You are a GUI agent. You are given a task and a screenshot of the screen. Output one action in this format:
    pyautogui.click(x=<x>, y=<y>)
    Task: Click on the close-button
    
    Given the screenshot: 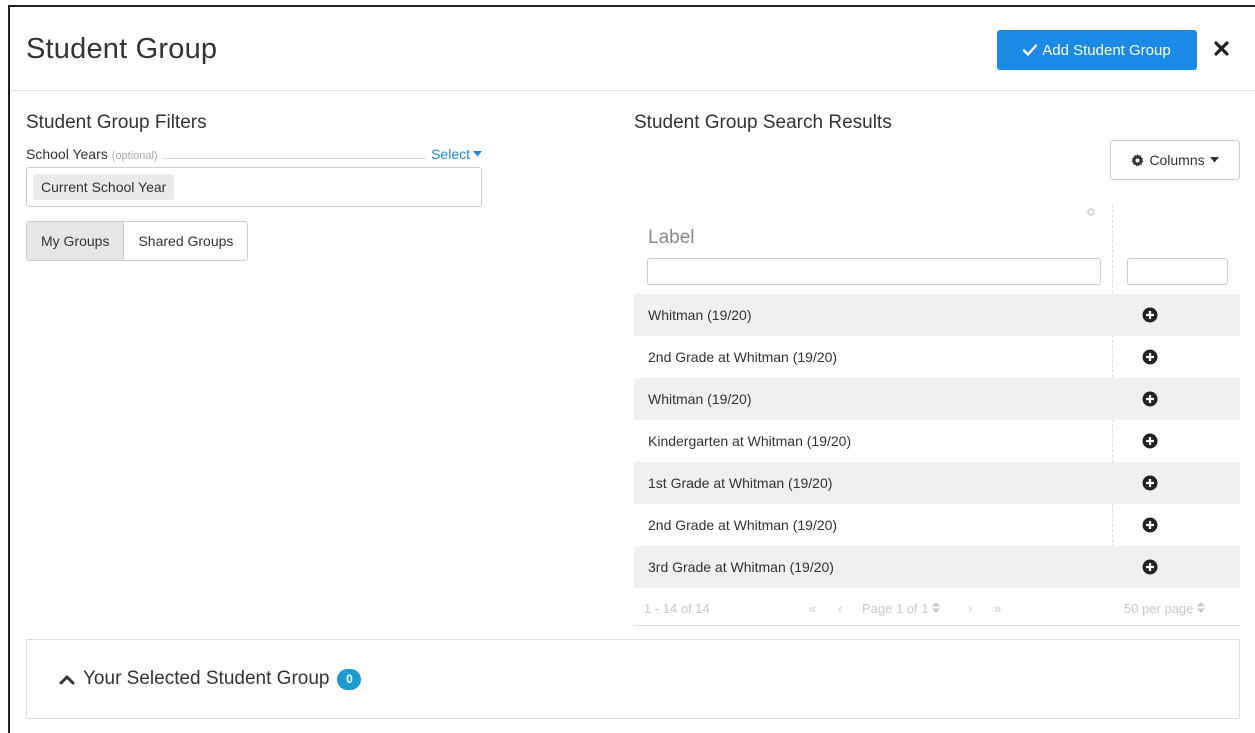 What is the action you would take?
    pyautogui.click(x=1221, y=48)
    